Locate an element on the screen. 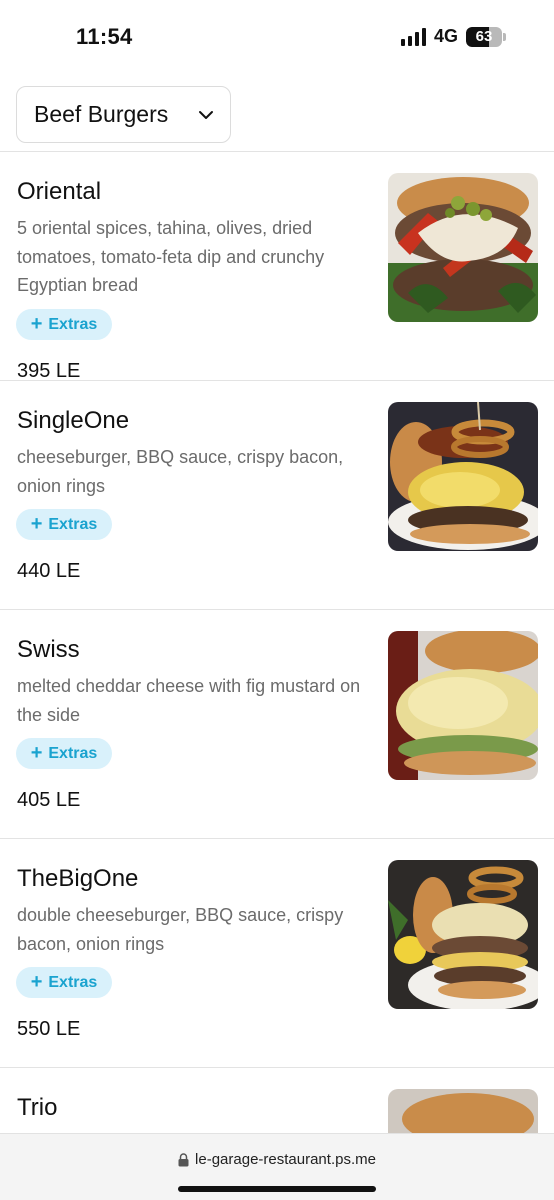  lock-icon is located at coordinates (183, 1159).